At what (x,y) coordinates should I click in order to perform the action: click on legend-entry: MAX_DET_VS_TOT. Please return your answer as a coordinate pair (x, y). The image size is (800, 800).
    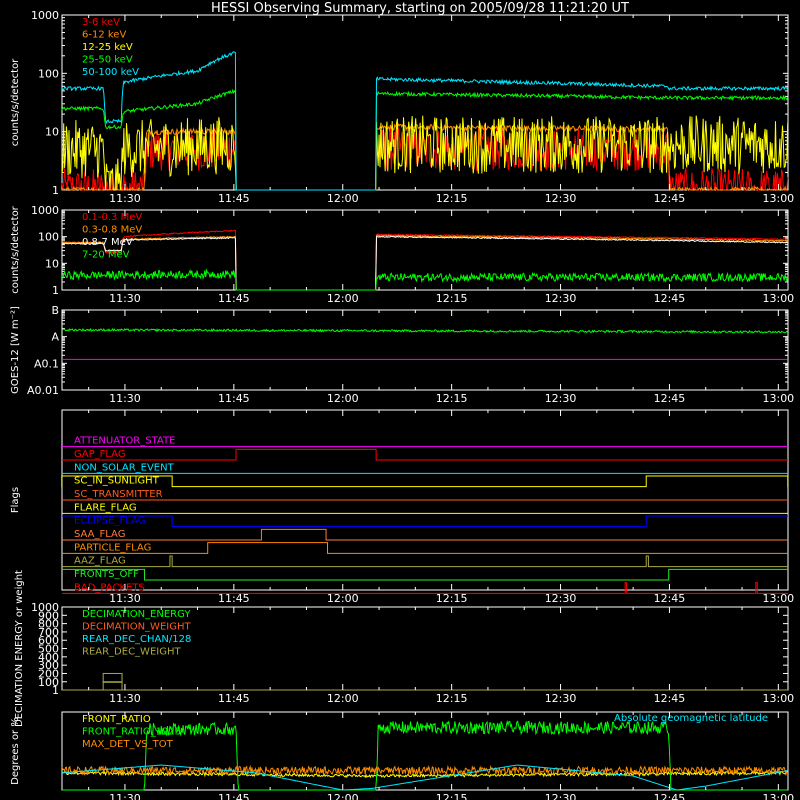
    Looking at the image, I should click on (128, 744).